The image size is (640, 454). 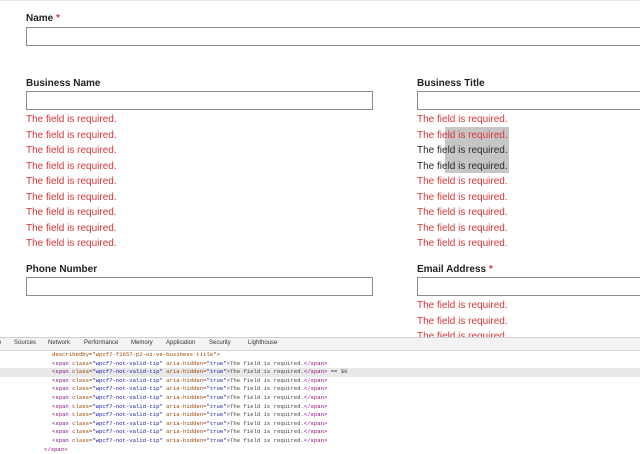 What do you see at coordinates (101, 343) in the screenshot?
I see `tab-performance: Performance` at bounding box center [101, 343].